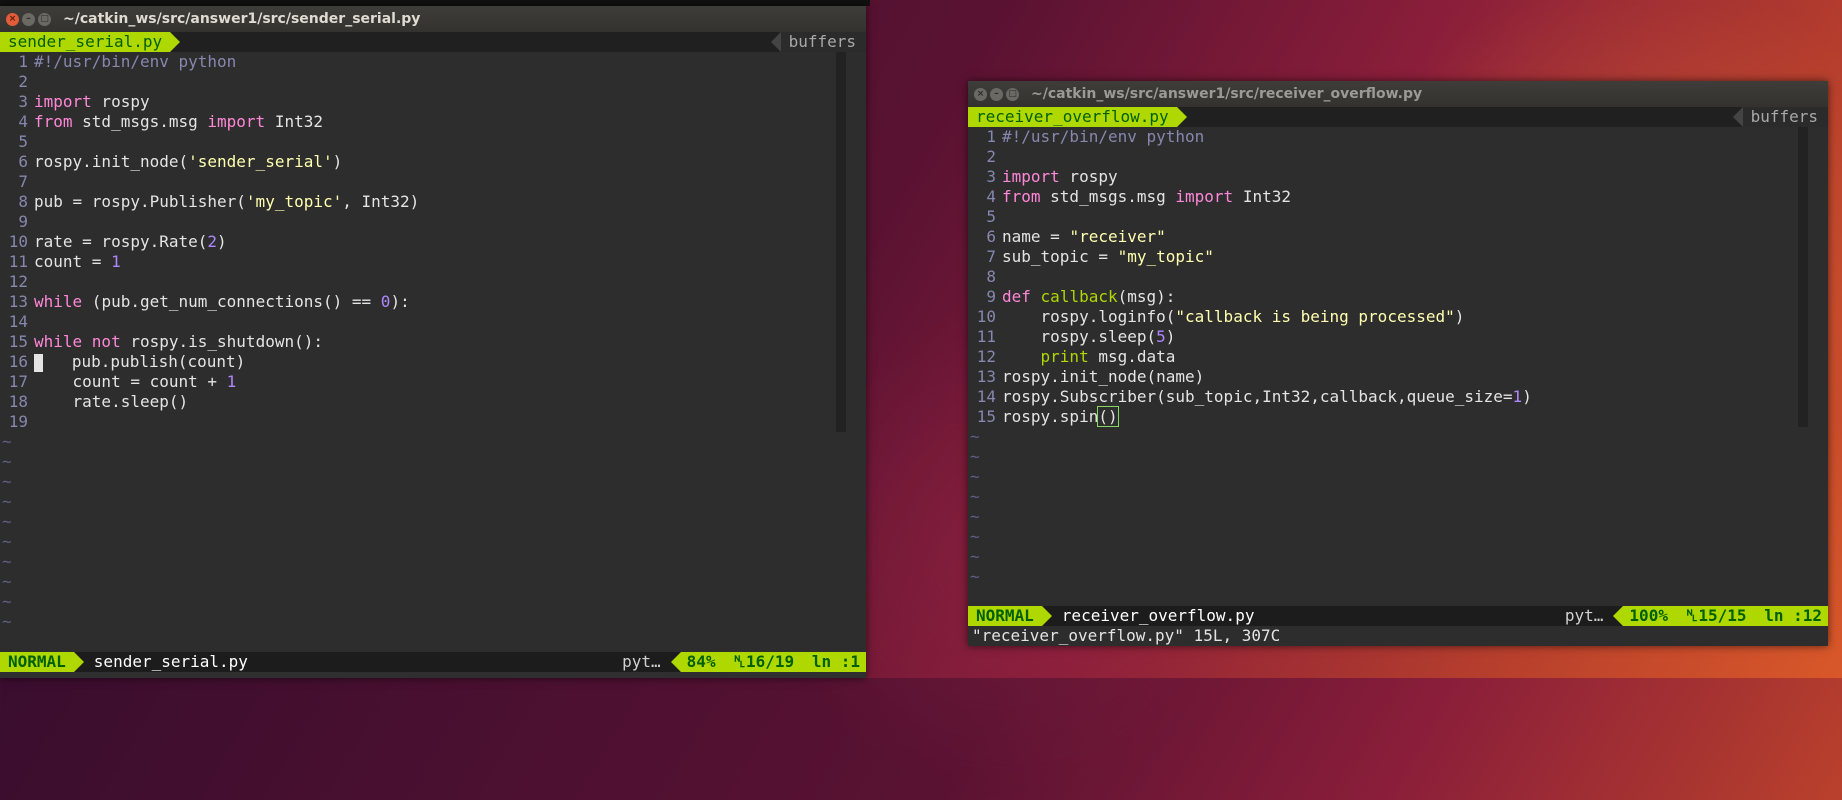 This screenshot has height=800, width=1842. What do you see at coordinates (433, 282) in the screenshot?
I see `code-line: 12` at bounding box center [433, 282].